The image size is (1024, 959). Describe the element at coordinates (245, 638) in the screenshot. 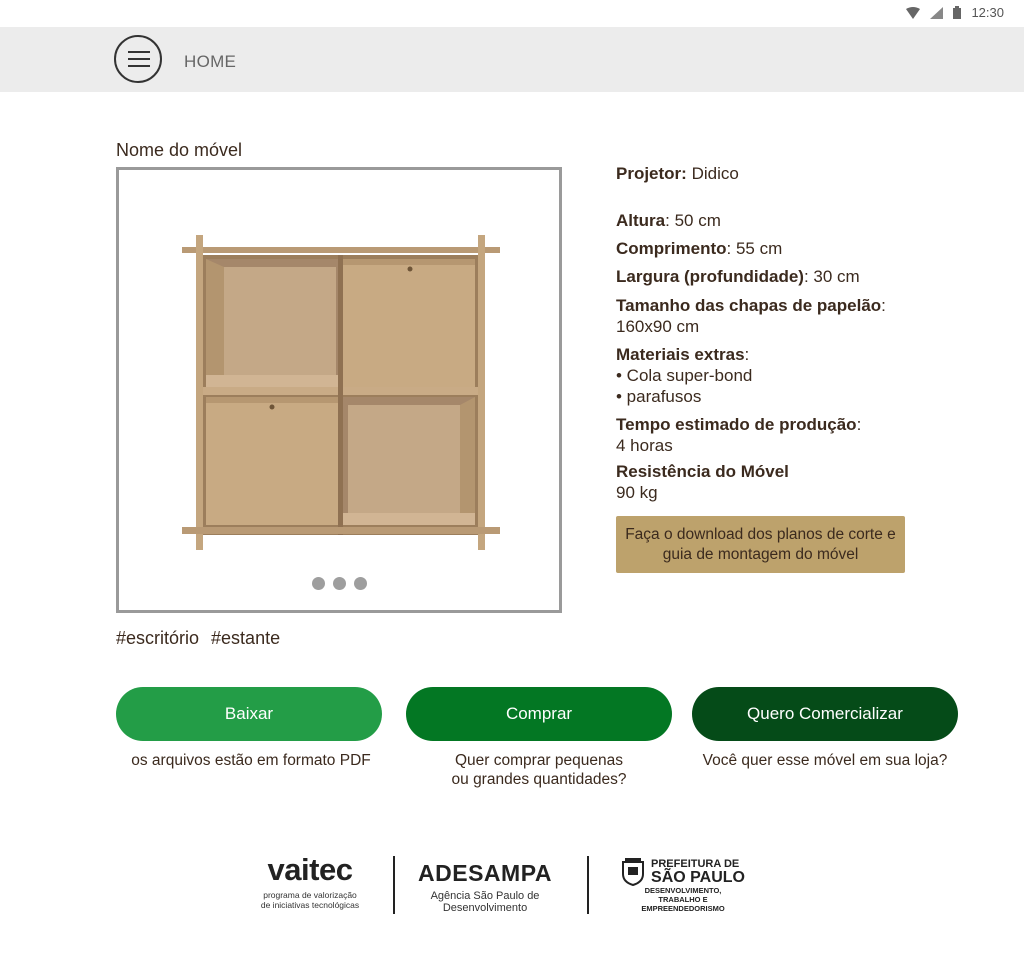

I see `tag-estante: #estante` at that location.